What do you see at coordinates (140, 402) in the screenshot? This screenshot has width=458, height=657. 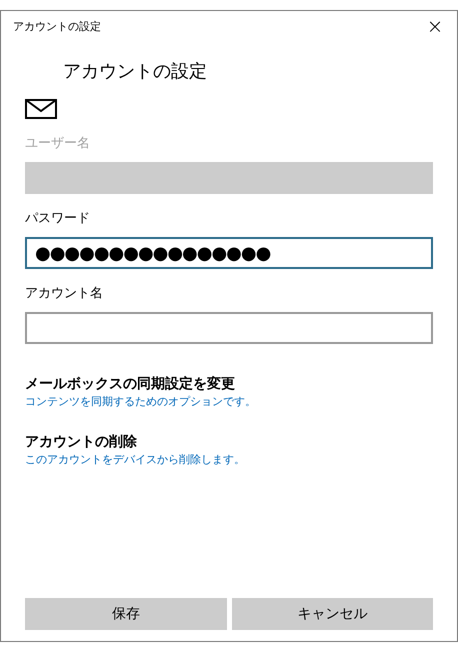 I see `setting-description: コンテンツを同期するためのオプションです。` at bounding box center [140, 402].